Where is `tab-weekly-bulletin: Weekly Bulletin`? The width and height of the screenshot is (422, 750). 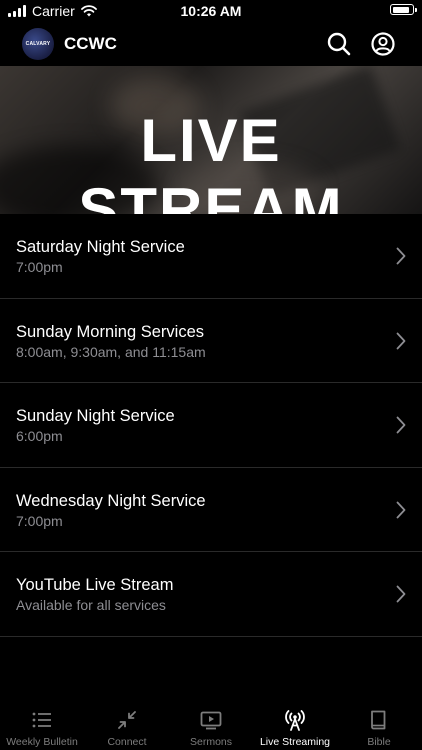 tab-weekly-bulletin: Weekly Bulletin is located at coordinates (42, 725).